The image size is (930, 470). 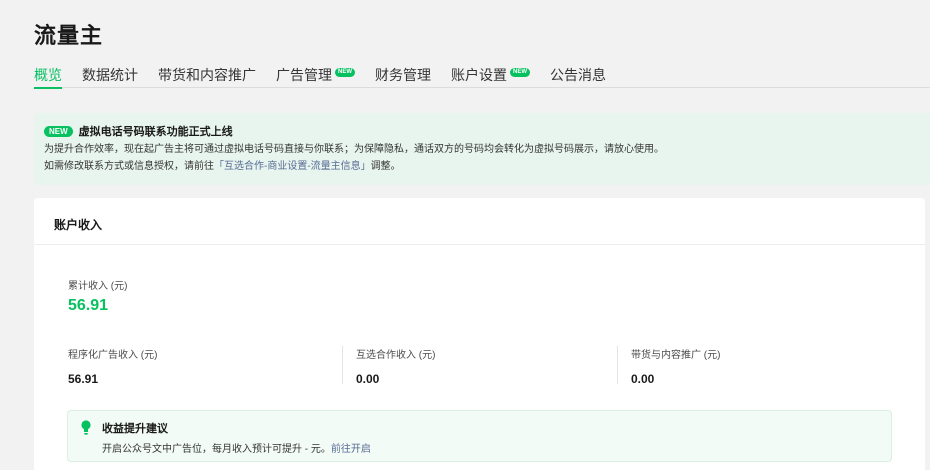 I want to click on enable-ad-link: 前往开启, so click(x=351, y=449).